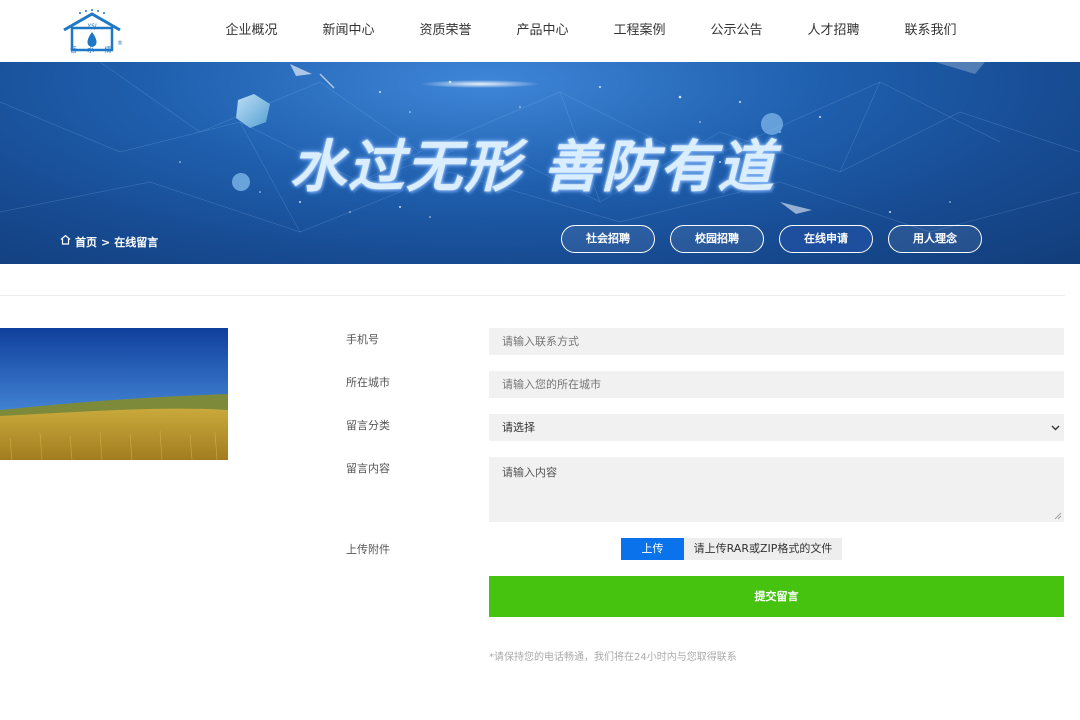  Describe the element at coordinates (776, 489) in the screenshot. I see `content-textarea: 请输入内容` at that location.